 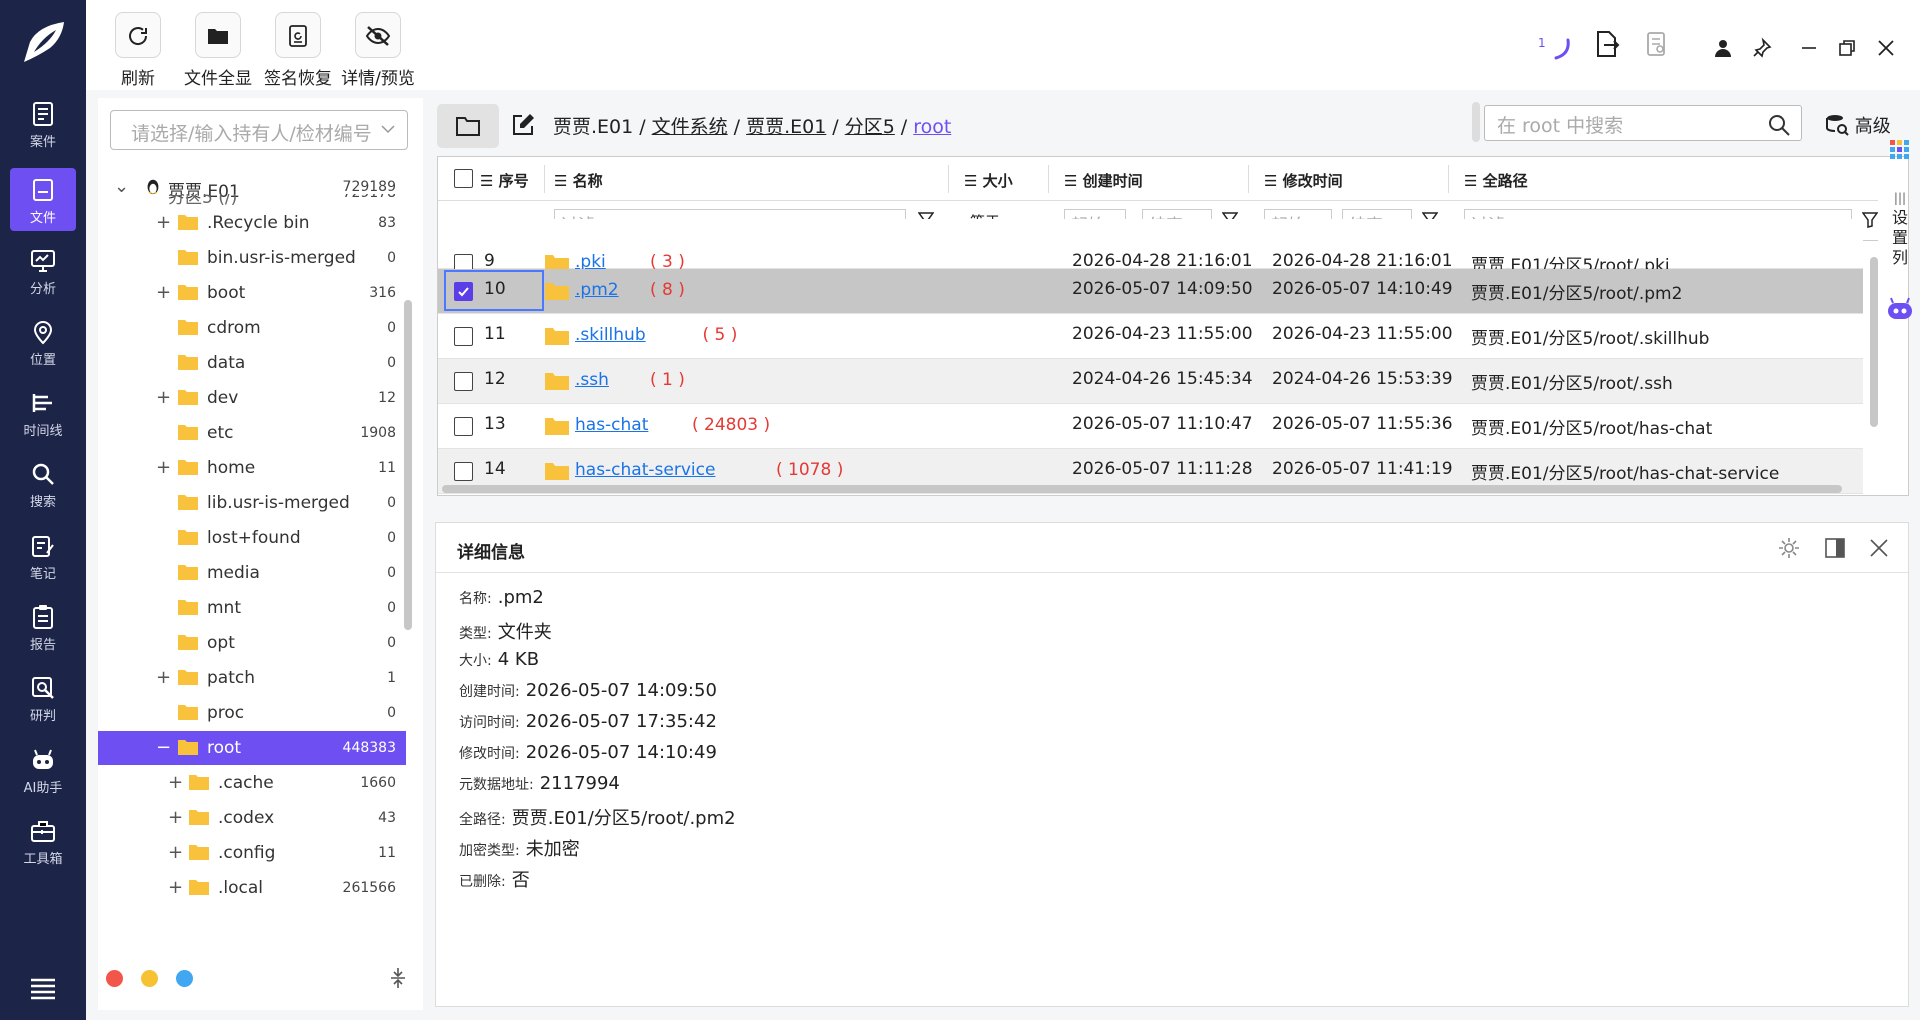 I want to click on row-name-link: has-chat-service, so click(x=645, y=470).